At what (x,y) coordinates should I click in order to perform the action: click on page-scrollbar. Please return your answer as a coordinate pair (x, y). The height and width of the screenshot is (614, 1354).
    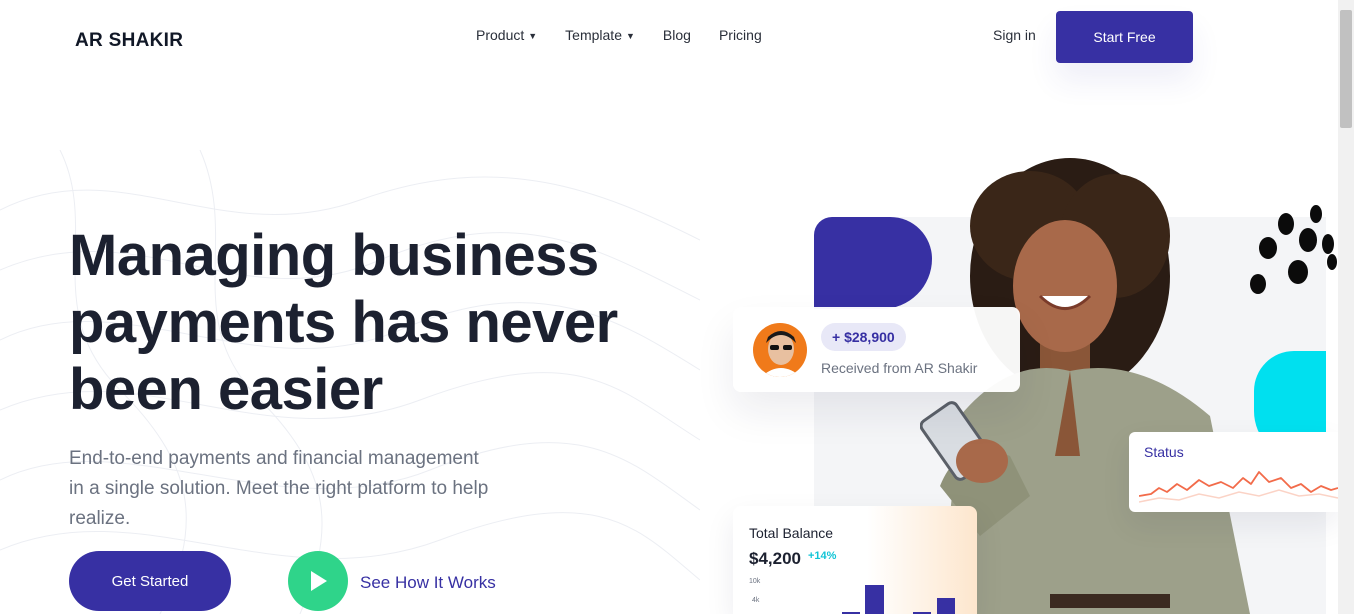
    Looking at the image, I should click on (1346, 307).